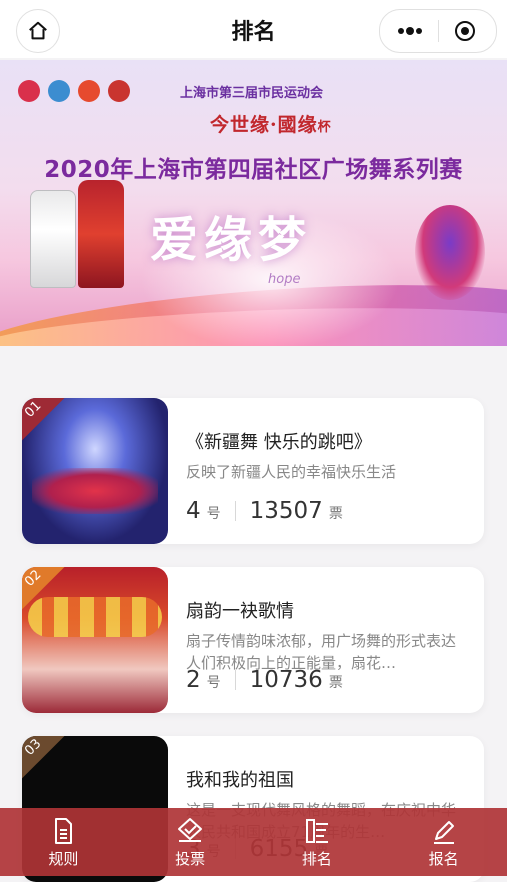 This screenshot has width=507, height=882. I want to click on bottle-red-icon, so click(101, 234).